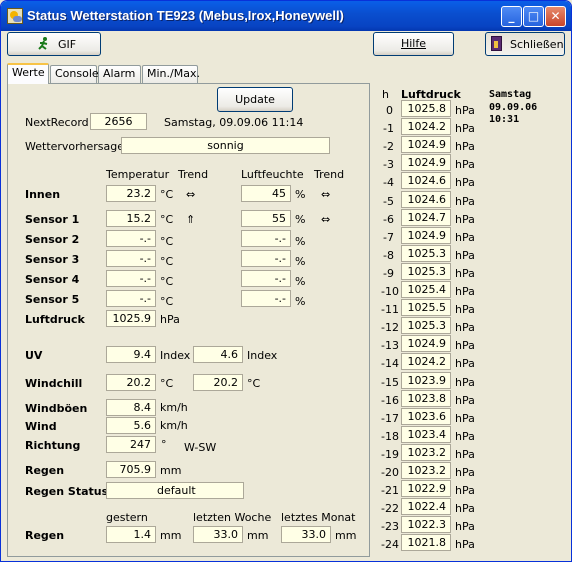 The height and width of the screenshot is (562, 572). Describe the element at coordinates (388, 129) in the screenshot. I see `history-hour: -1` at that location.